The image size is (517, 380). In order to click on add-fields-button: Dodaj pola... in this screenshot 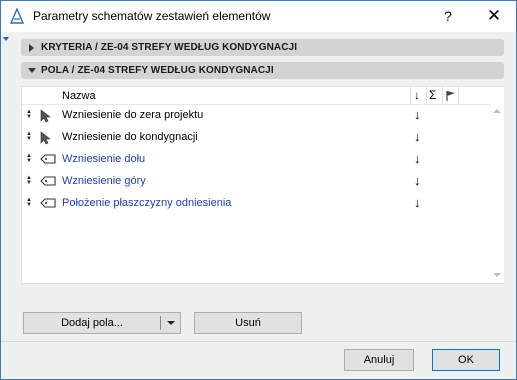, I will do `click(102, 323)`.